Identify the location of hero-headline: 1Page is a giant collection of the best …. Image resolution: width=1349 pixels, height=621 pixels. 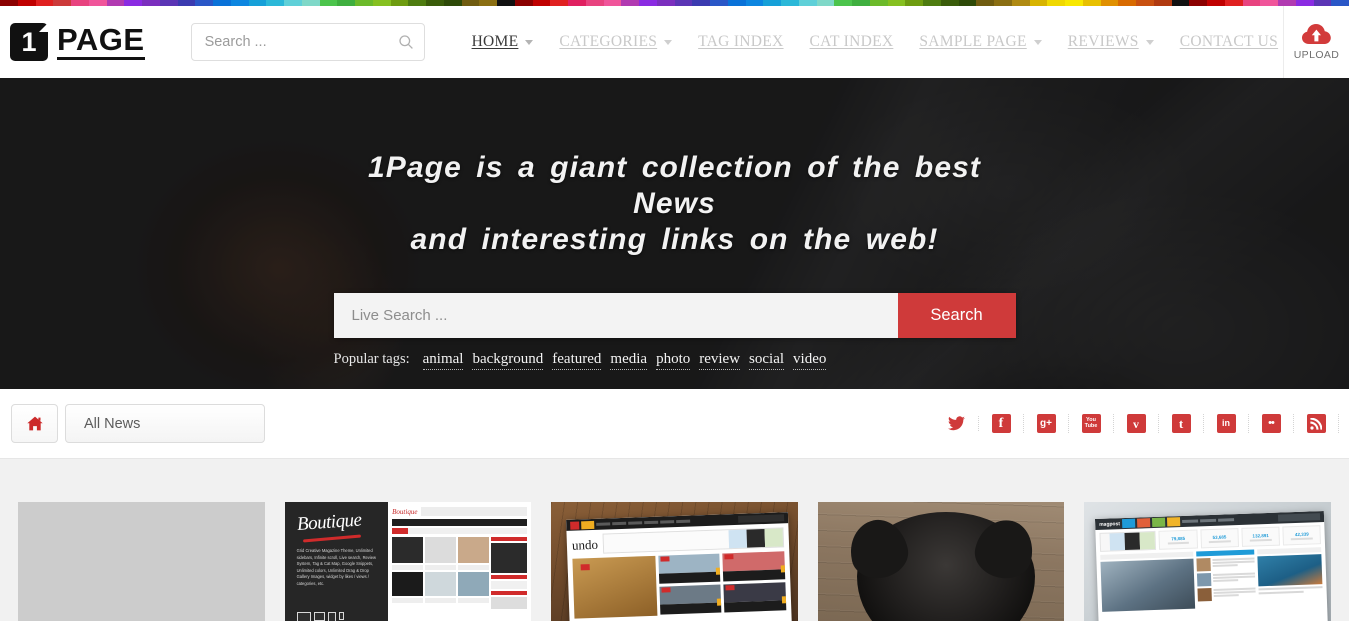
(675, 204).